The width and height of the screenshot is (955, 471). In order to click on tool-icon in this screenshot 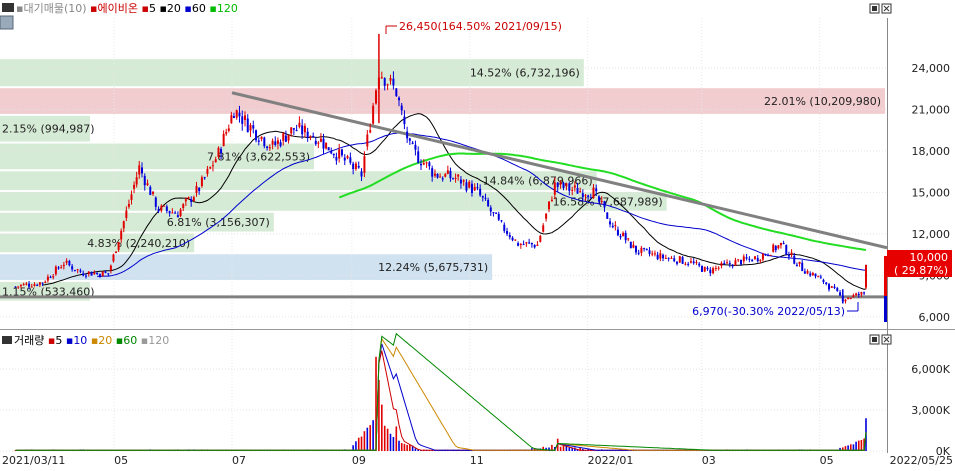, I will do `click(7, 22)`.